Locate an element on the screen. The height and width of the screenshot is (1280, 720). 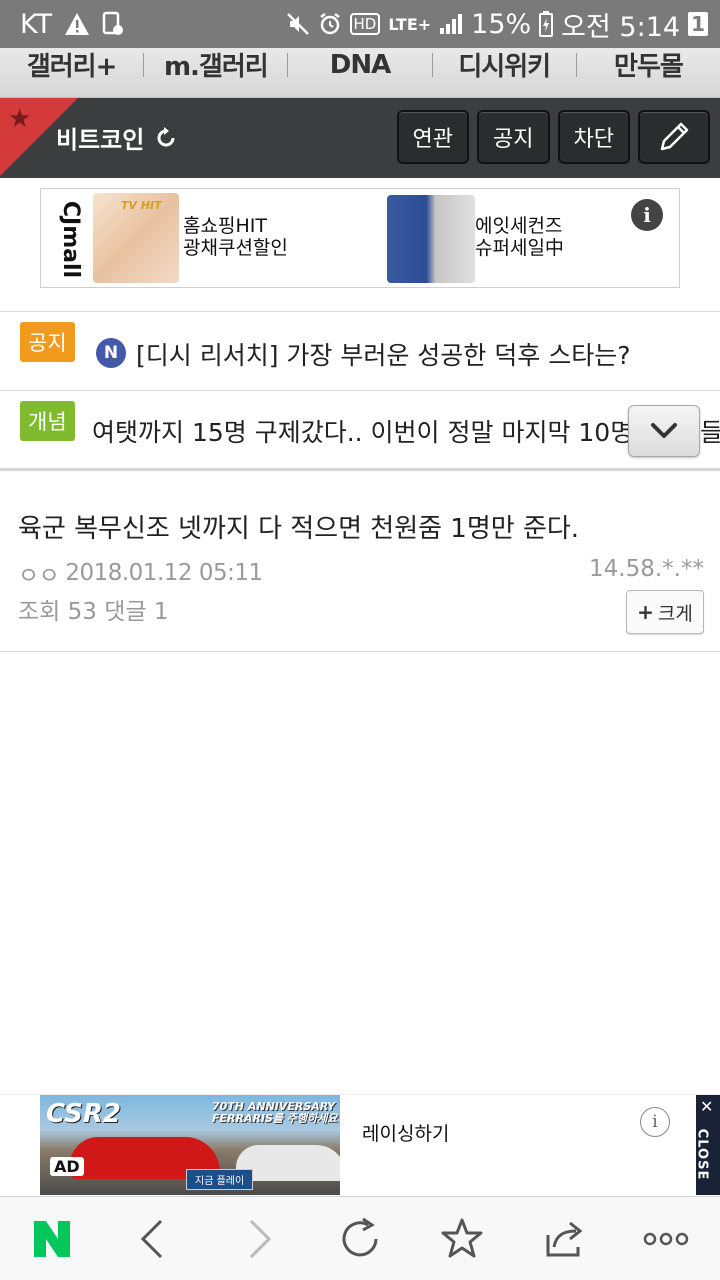
status-bar: KT HD LTE+ 15% 오전 5:14 1 is located at coordinates (360, 24).